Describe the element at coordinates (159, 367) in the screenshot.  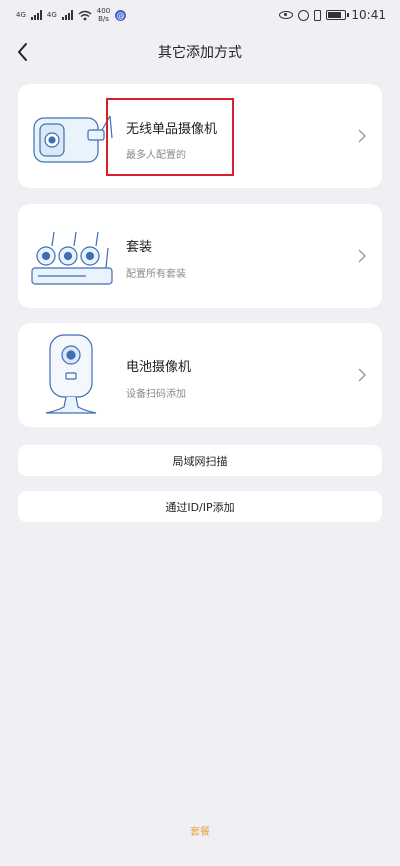
I see `option-title: 电池摄像机` at that location.